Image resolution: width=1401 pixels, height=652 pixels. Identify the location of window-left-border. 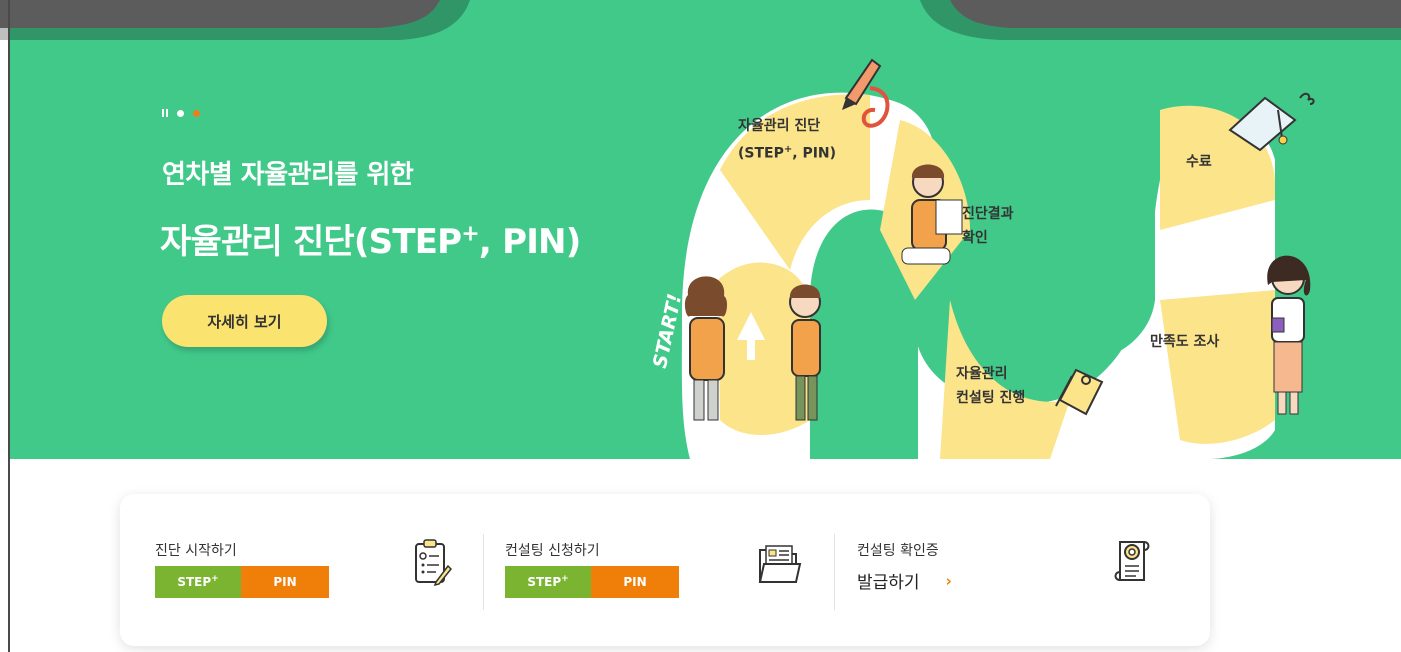
(9, 326).